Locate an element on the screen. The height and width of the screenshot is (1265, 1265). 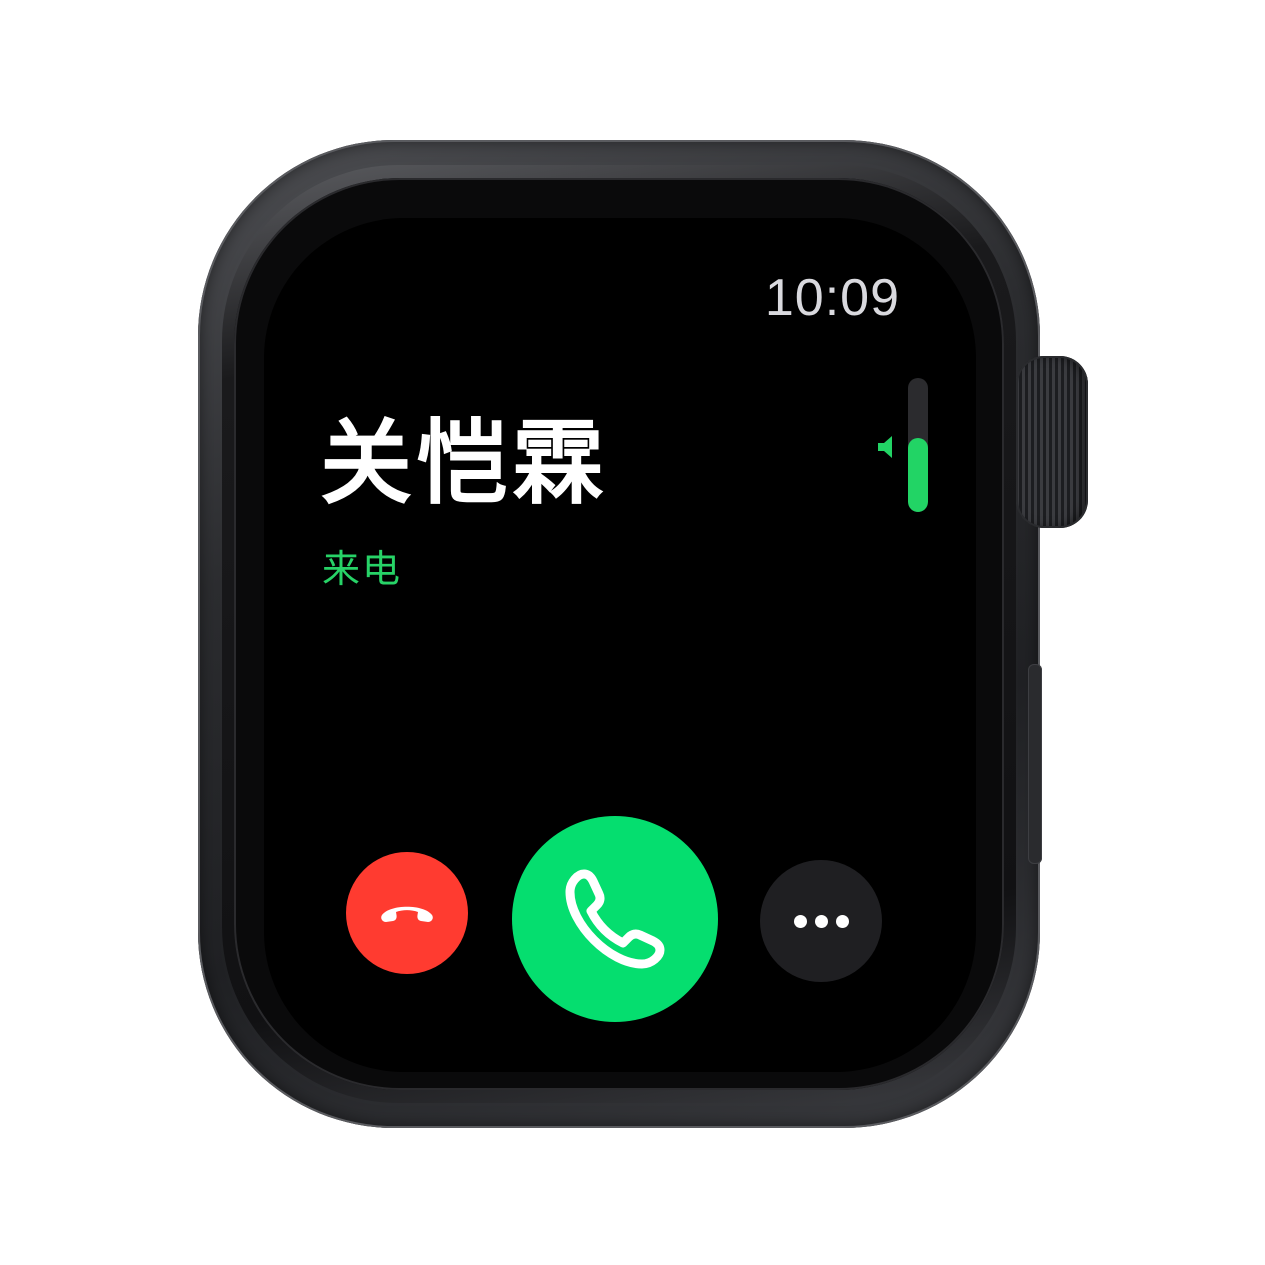
clock-time: 10:09 is located at coordinates (832, 298).